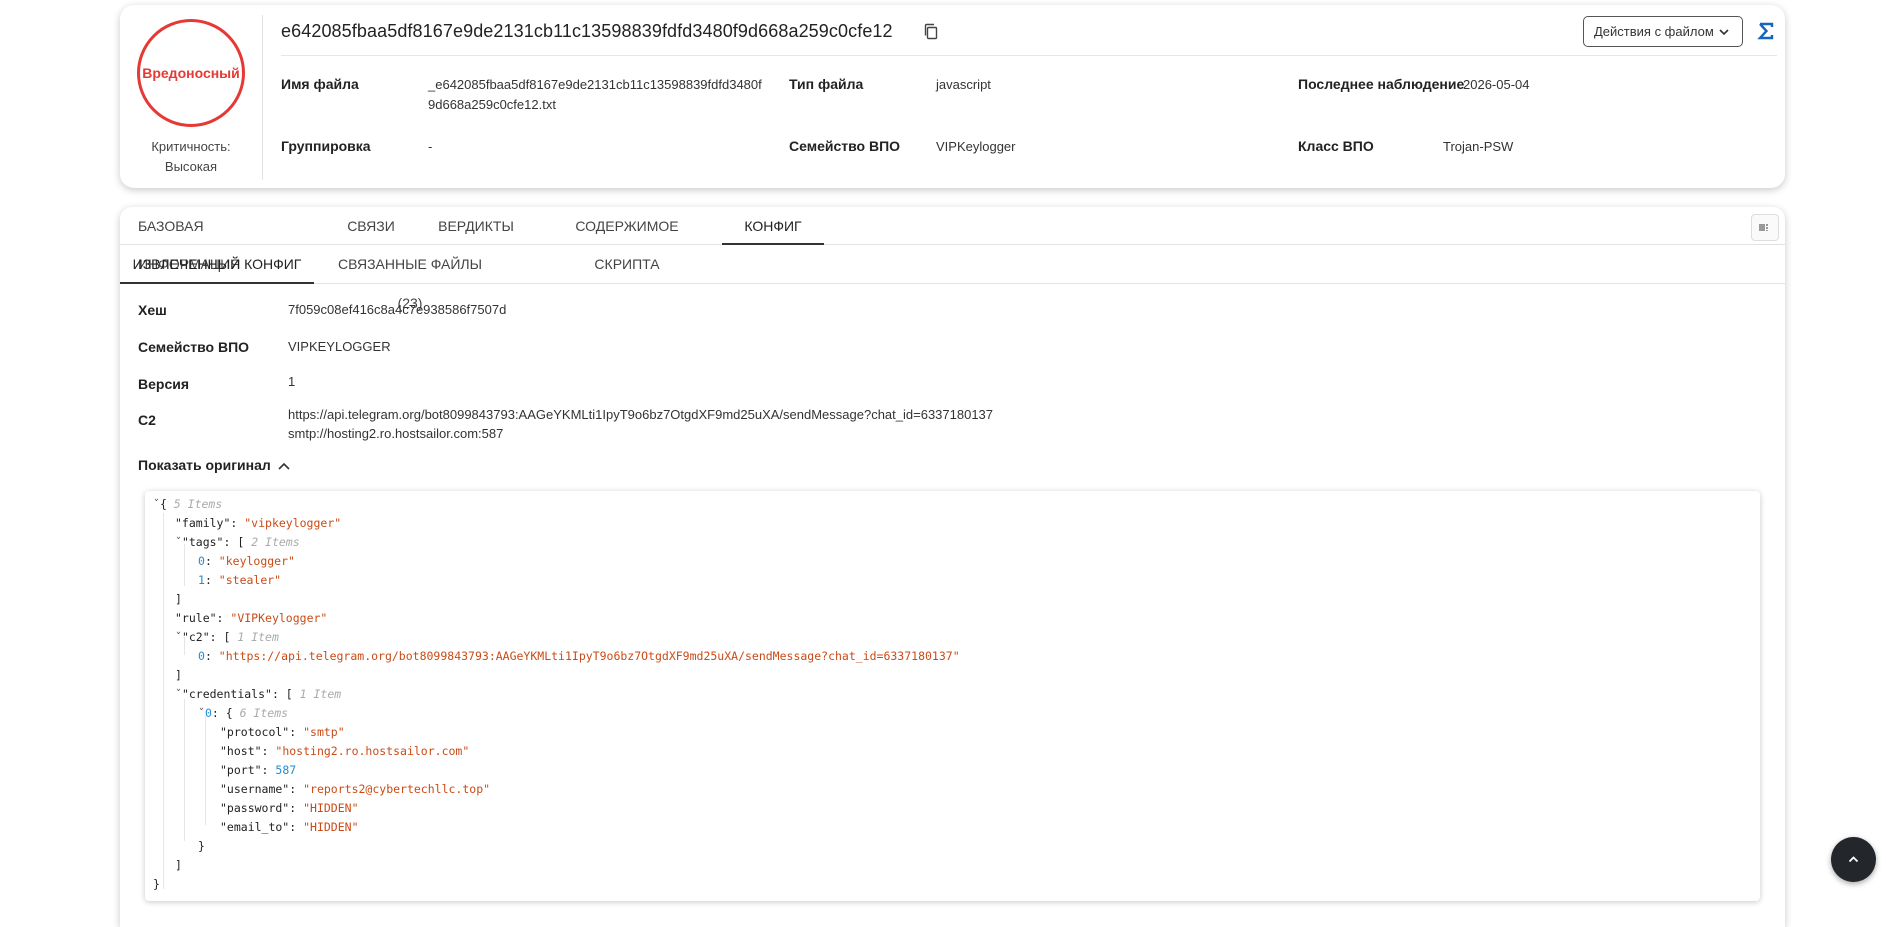  What do you see at coordinates (845, 146) in the screenshot?
I see `malware-family-label: Семейство ВПО` at bounding box center [845, 146].